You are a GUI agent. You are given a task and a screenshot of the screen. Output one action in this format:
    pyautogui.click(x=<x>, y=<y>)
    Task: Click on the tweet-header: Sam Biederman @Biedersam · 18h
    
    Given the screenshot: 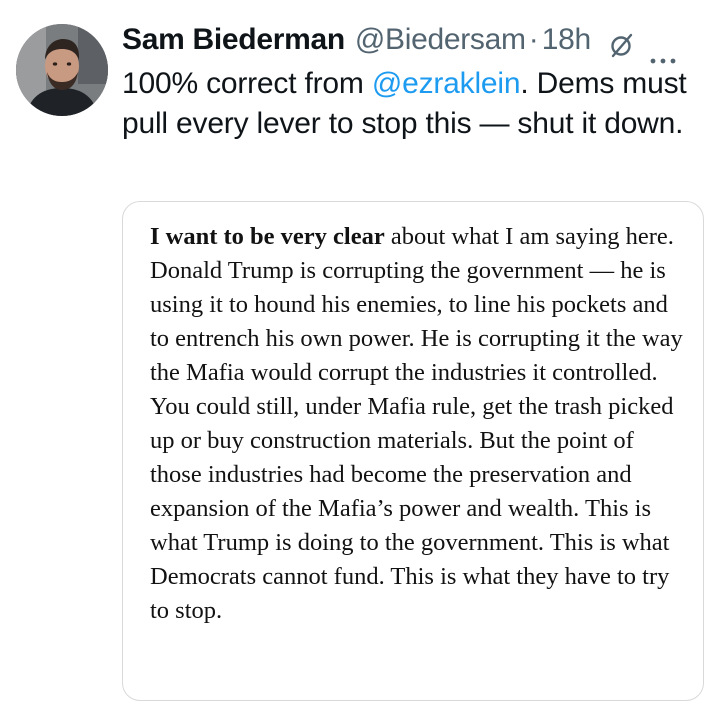 What is the action you would take?
    pyautogui.click(x=417, y=41)
    